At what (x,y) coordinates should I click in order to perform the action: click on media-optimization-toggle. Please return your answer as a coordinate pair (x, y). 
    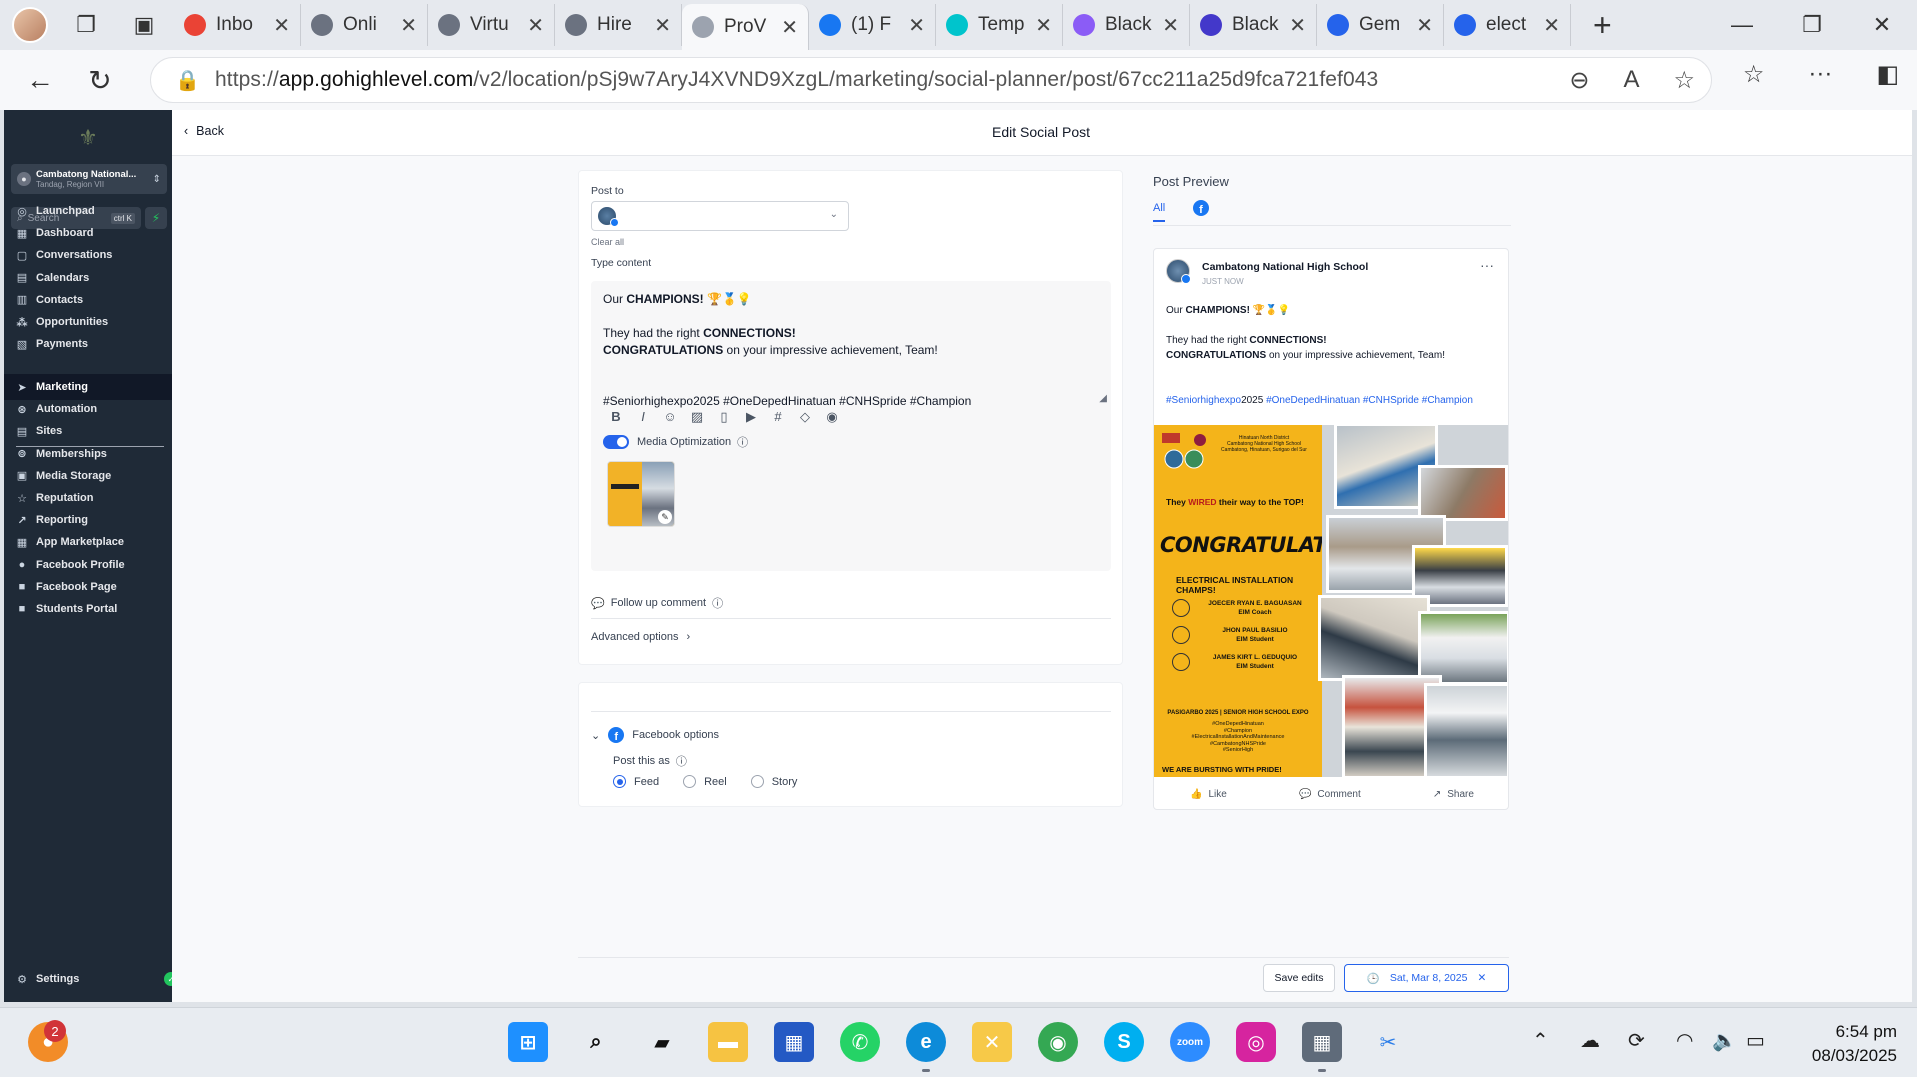
    Looking at the image, I should click on (616, 442).